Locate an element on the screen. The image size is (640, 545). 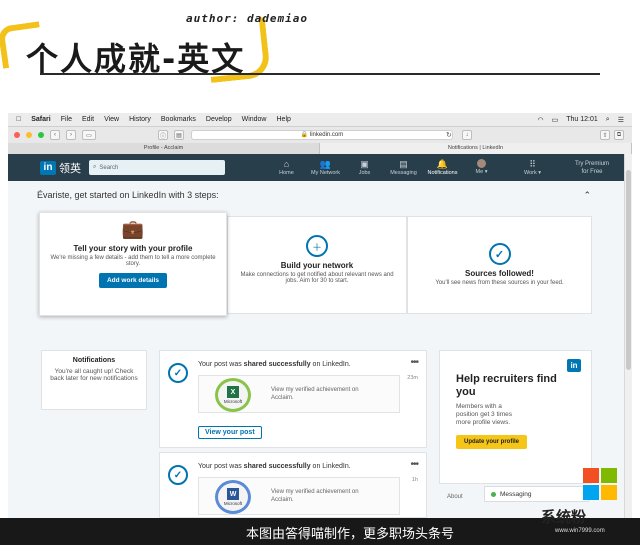
nav-notifications: 🔔 Notifications is located at coordinates (442, 167).